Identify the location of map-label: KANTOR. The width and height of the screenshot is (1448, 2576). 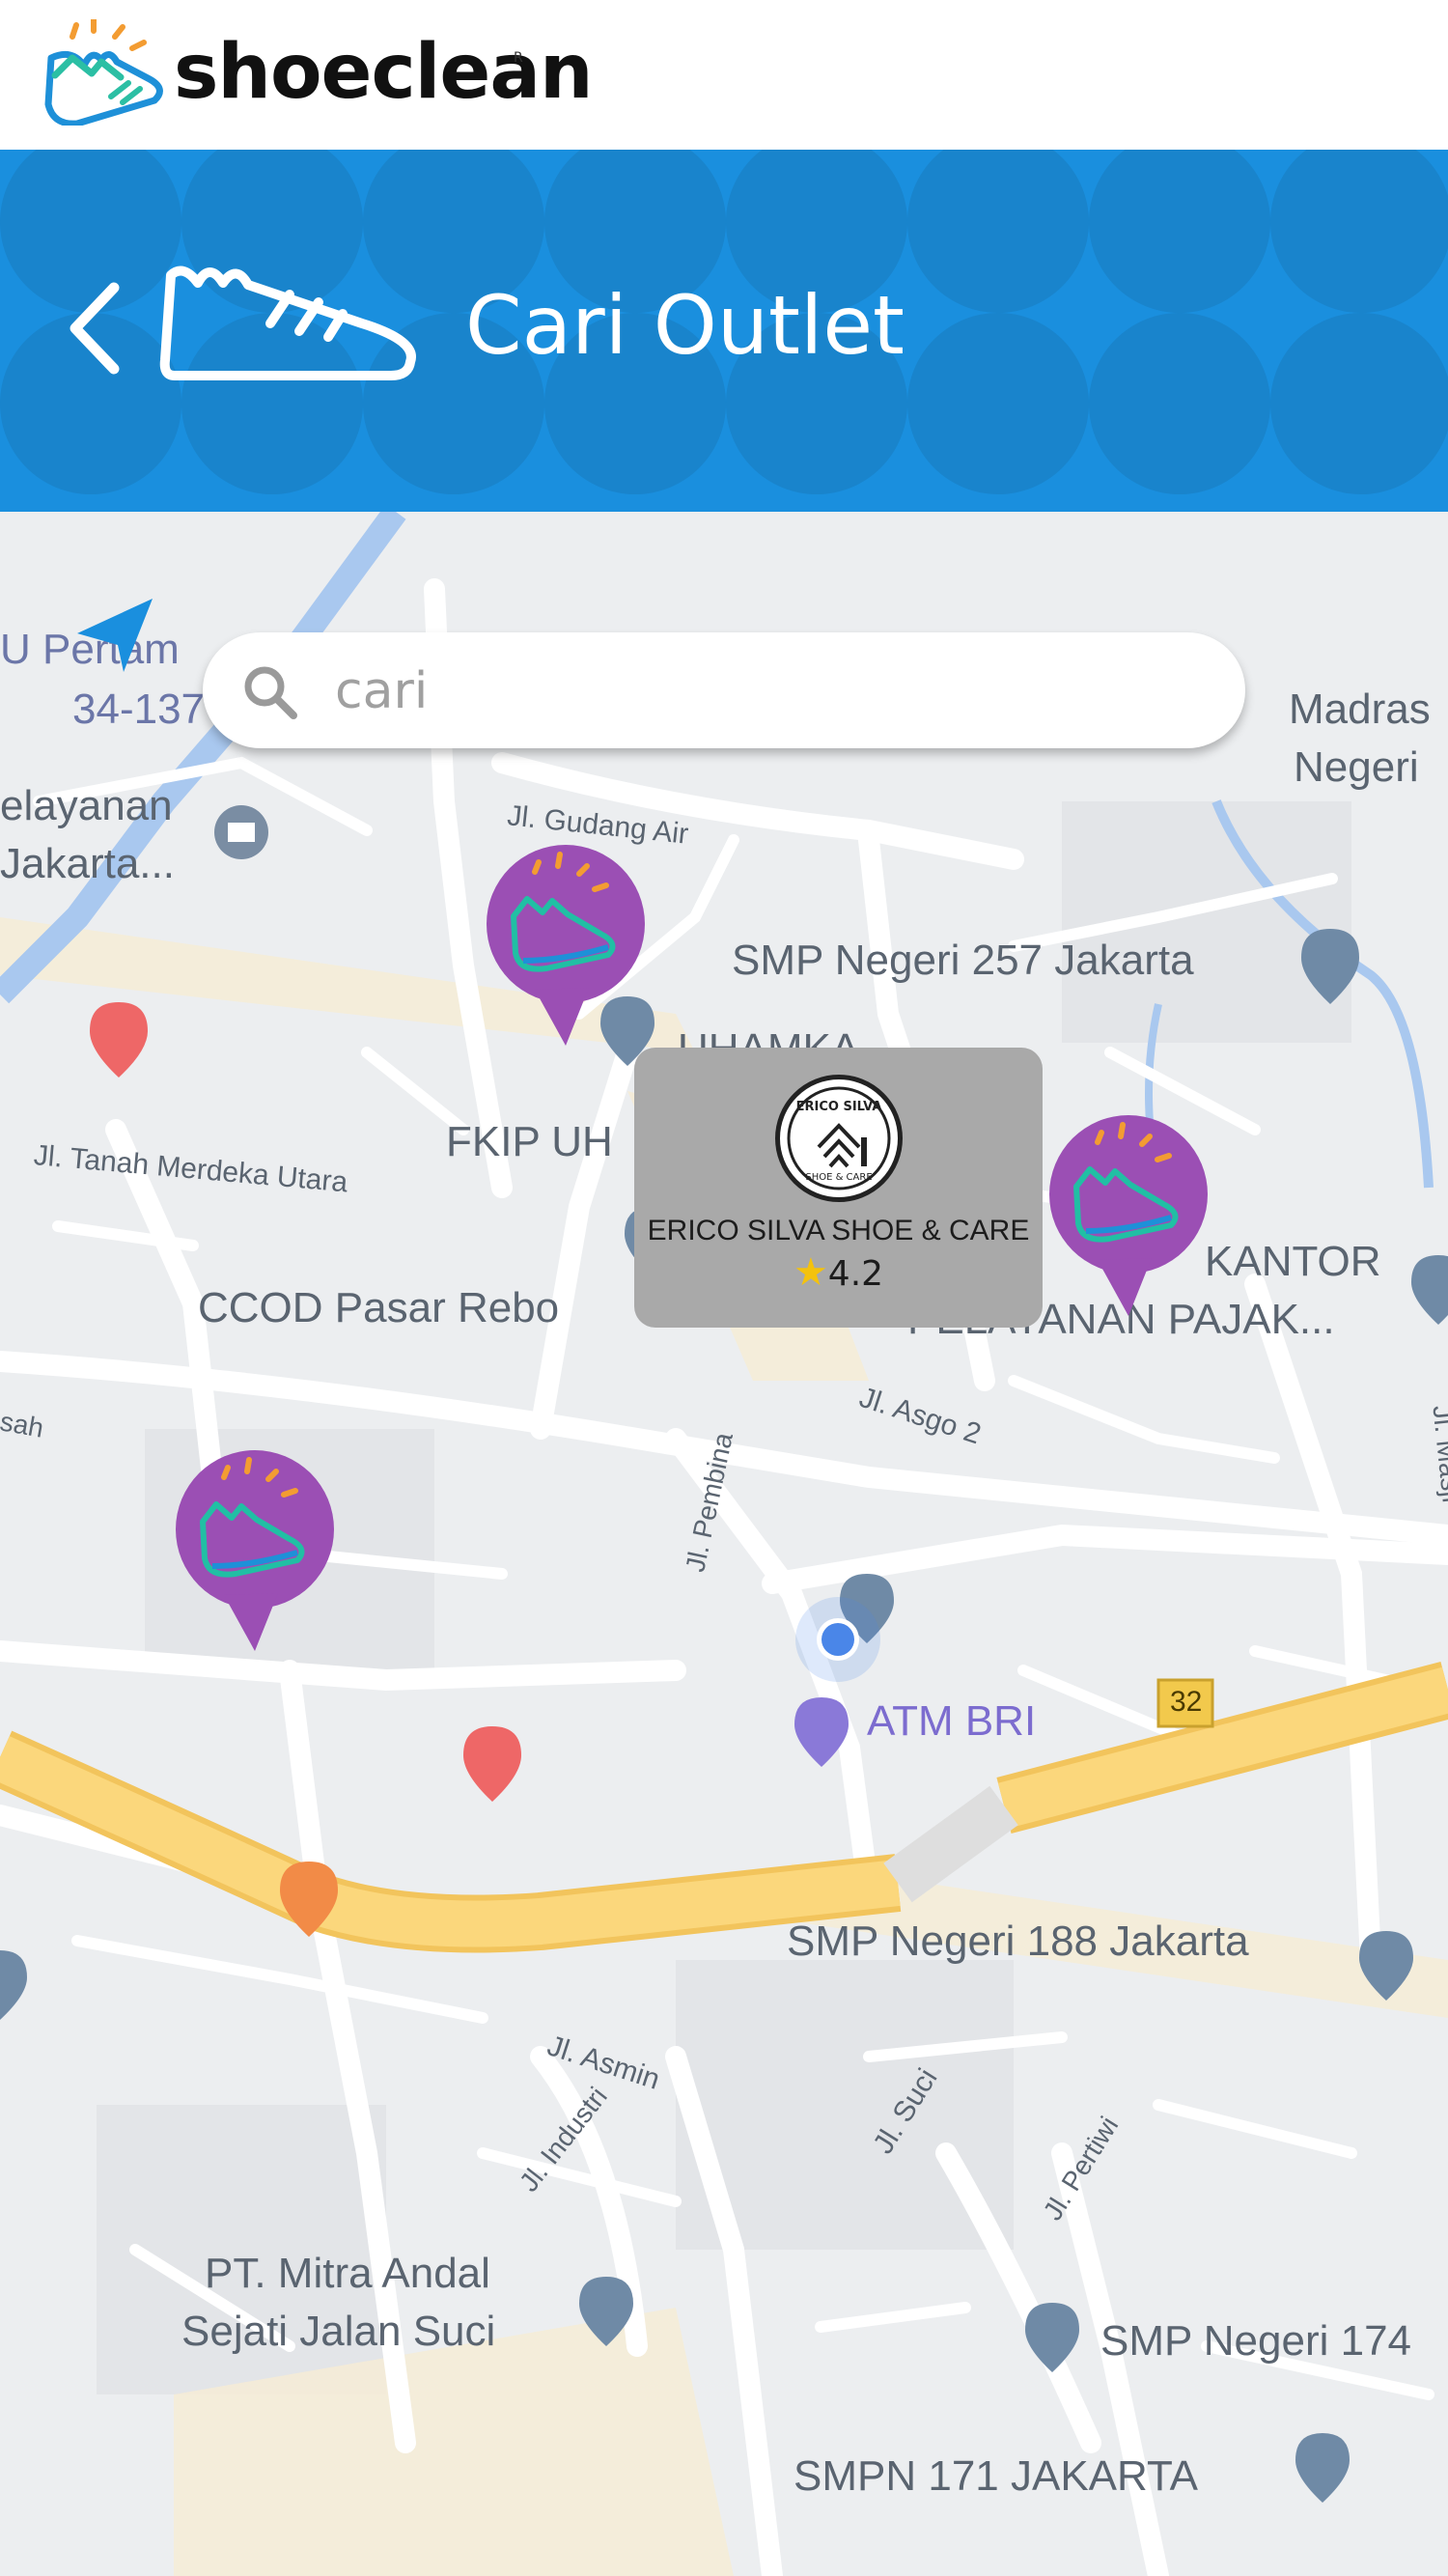
(1293, 1262).